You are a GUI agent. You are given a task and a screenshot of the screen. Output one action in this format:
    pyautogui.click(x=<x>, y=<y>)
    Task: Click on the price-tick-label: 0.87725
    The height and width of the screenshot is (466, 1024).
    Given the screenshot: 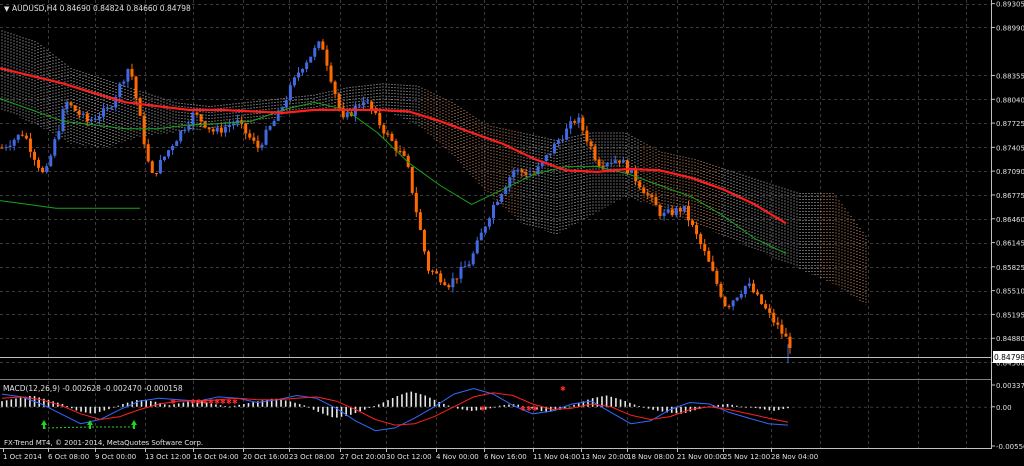 What is the action you would take?
    pyautogui.click(x=1010, y=124)
    